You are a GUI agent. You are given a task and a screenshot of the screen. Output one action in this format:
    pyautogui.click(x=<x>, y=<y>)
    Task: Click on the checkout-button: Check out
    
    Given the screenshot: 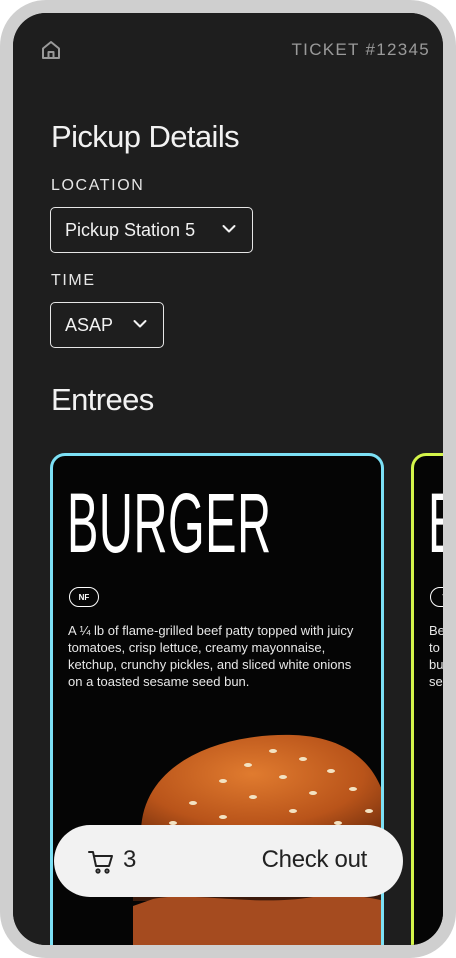 What is the action you would take?
    pyautogui.click(x=315, y=860)
    